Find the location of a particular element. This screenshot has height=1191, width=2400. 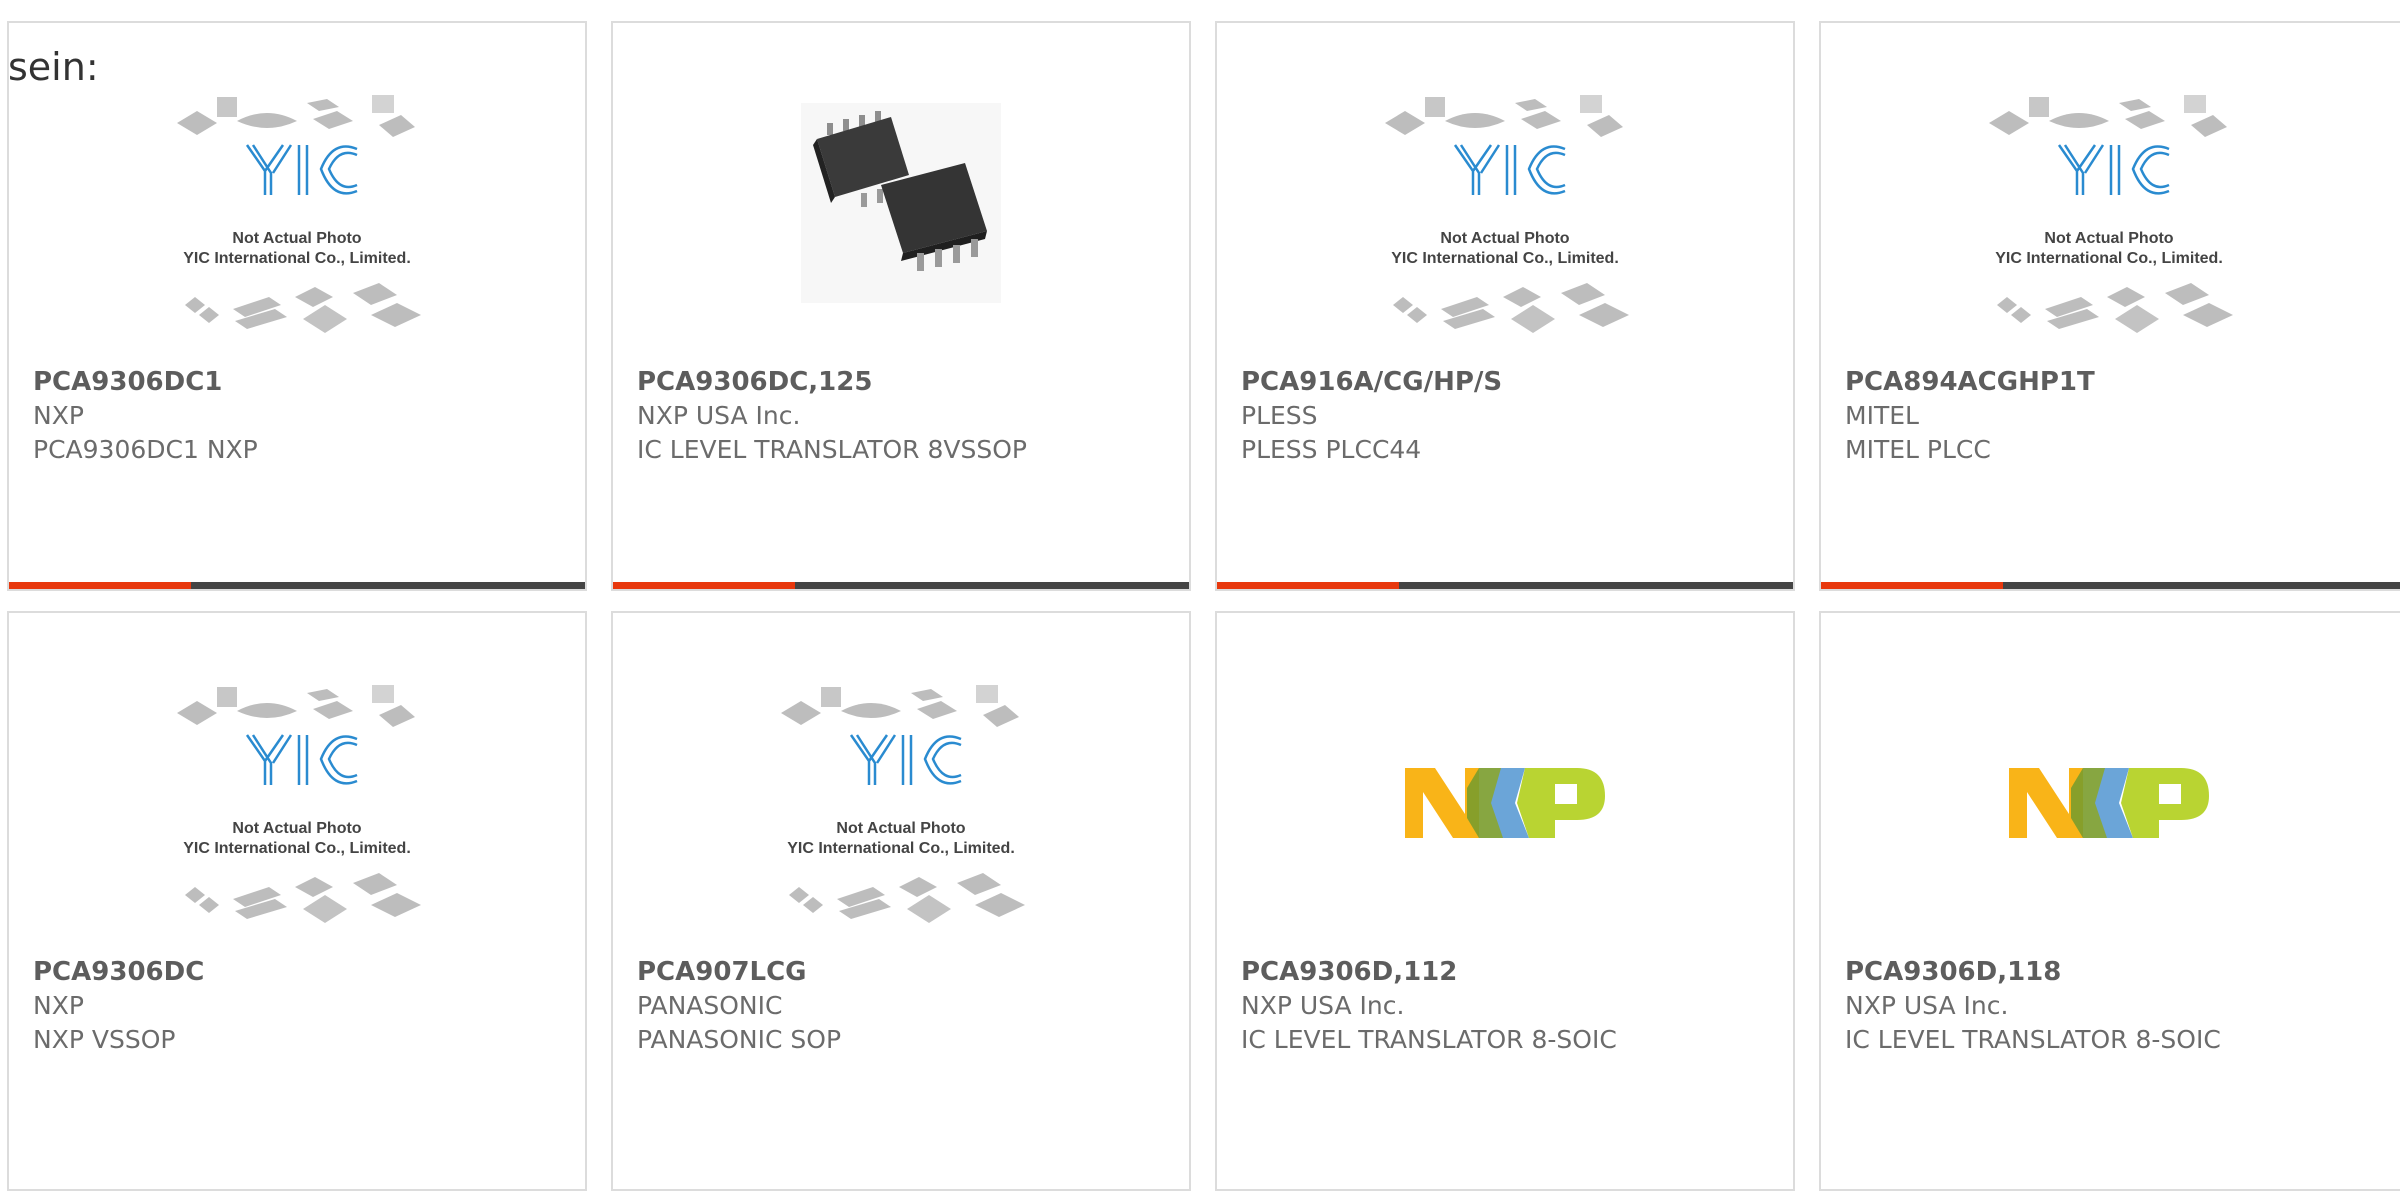

product-part-number: PCA9306D,112 is located at coordinates (1512, 972).